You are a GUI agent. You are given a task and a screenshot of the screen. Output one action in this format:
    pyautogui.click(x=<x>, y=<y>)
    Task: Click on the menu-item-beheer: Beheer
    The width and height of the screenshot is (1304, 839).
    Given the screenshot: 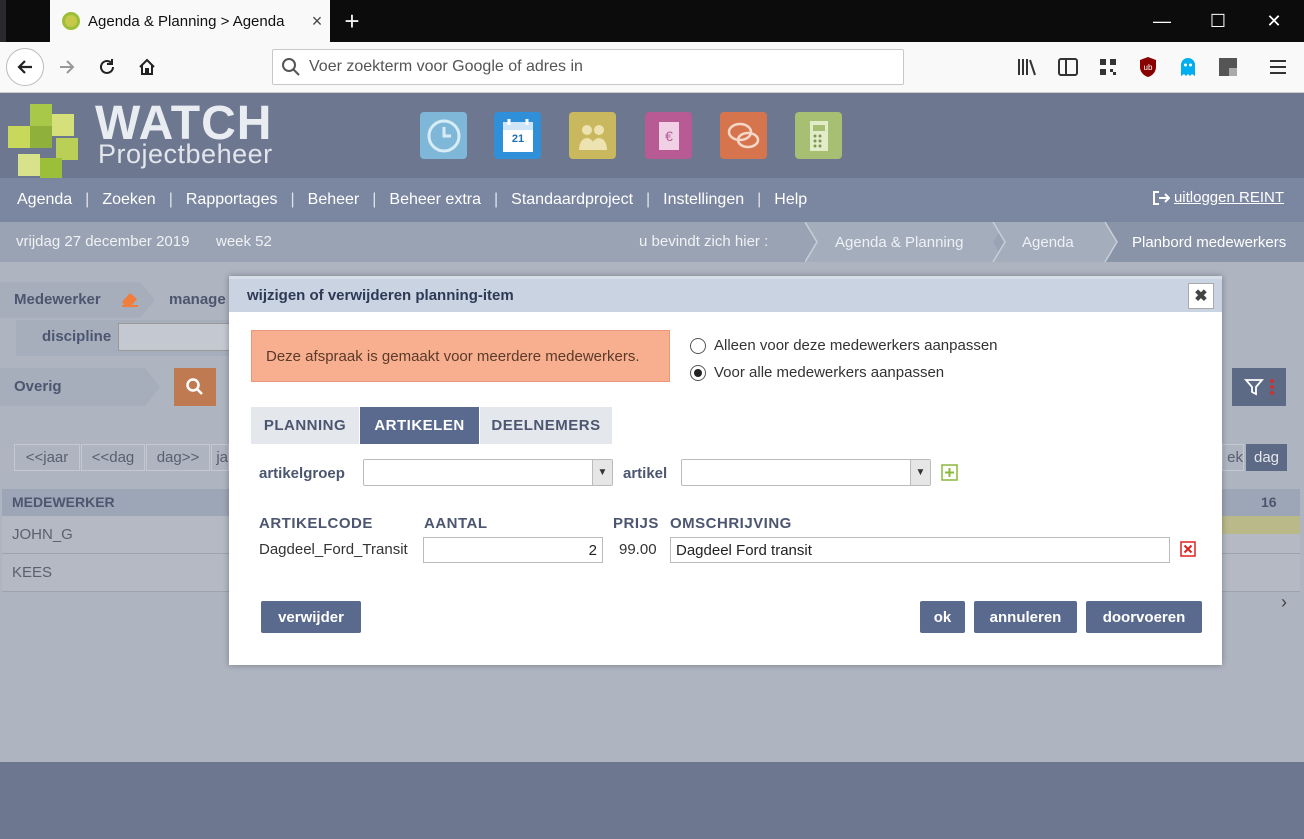 What is the action you would take?
    pyautogui.click(x=334, y=200)
    